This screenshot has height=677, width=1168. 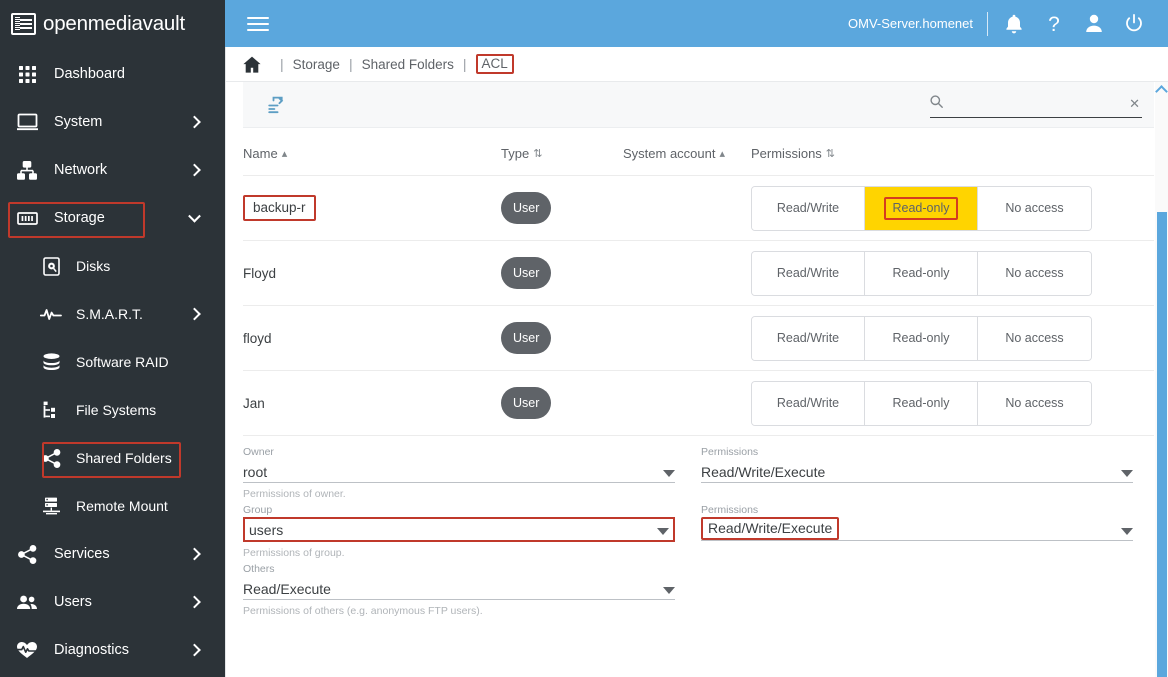 I want to click on sidebar-item-label: Software RAID, so click(x=122, y=362).